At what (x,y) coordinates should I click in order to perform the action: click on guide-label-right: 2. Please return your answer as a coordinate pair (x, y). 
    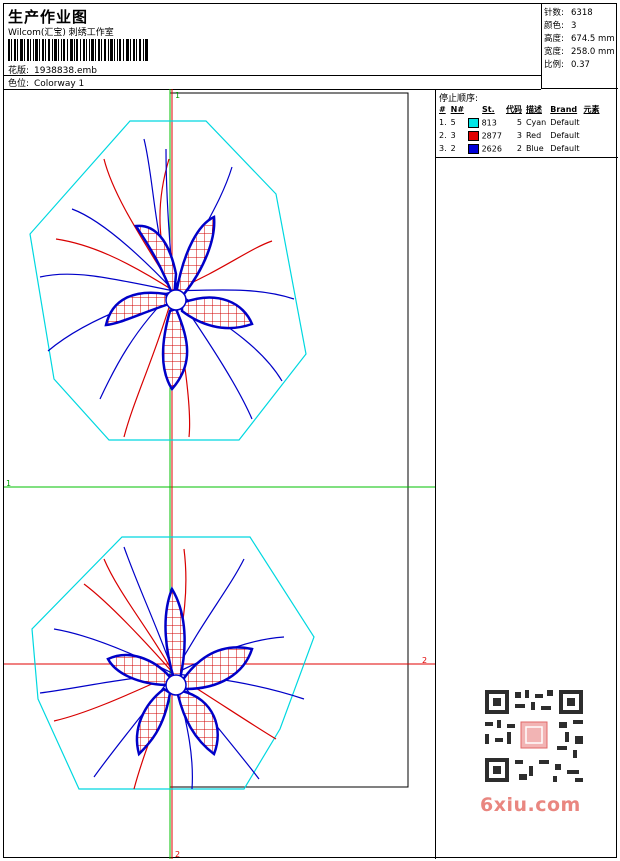
    Looking at the image, I should click on (424, 660).